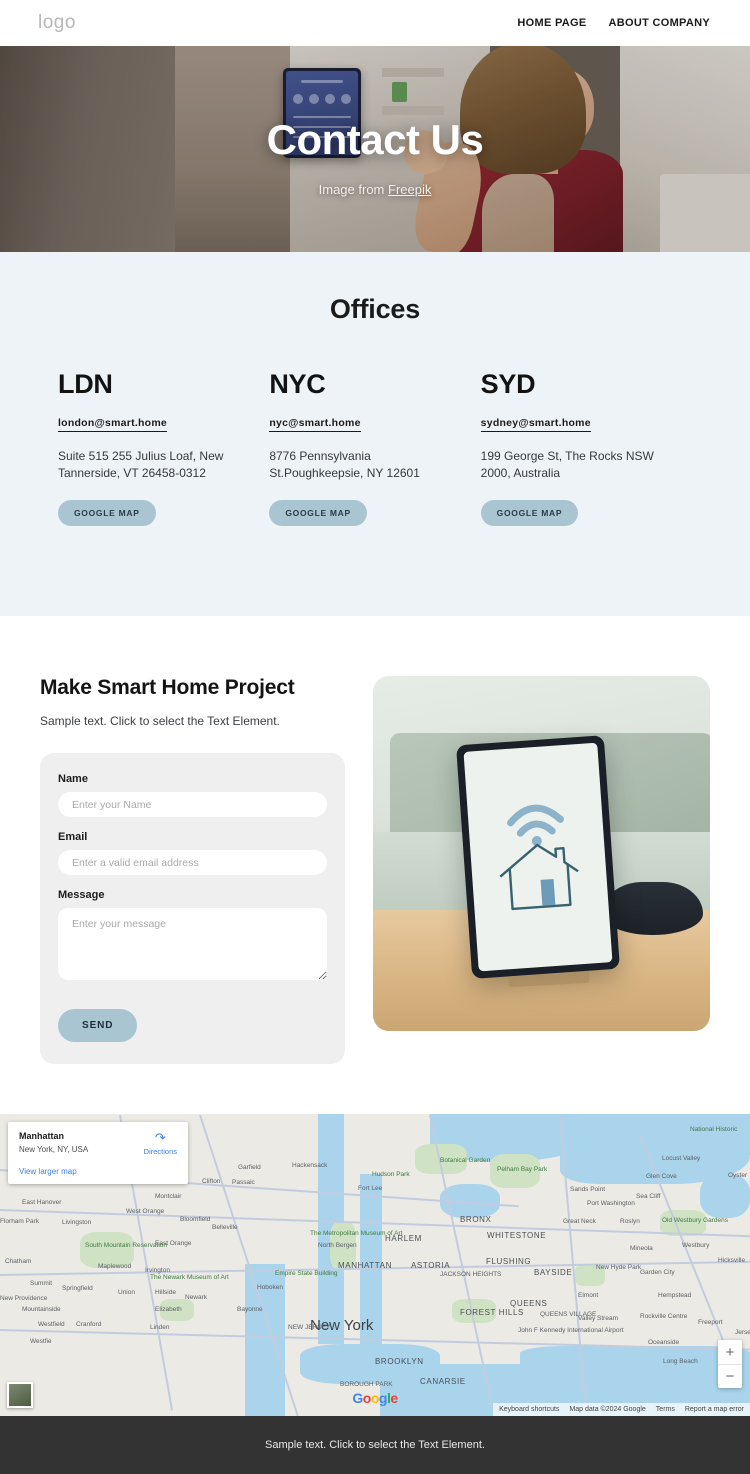 The image size is (750, 1474). I want to click on office-email-link: sydney@smart.home, so click(535, 424).